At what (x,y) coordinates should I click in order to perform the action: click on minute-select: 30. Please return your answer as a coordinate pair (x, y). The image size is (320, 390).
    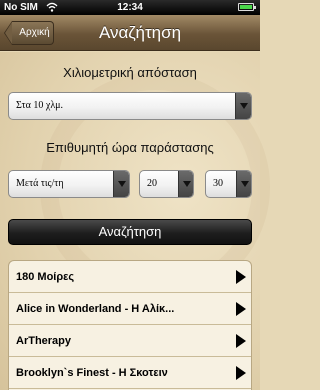
    Looking at the image, I should click on (228, 184).